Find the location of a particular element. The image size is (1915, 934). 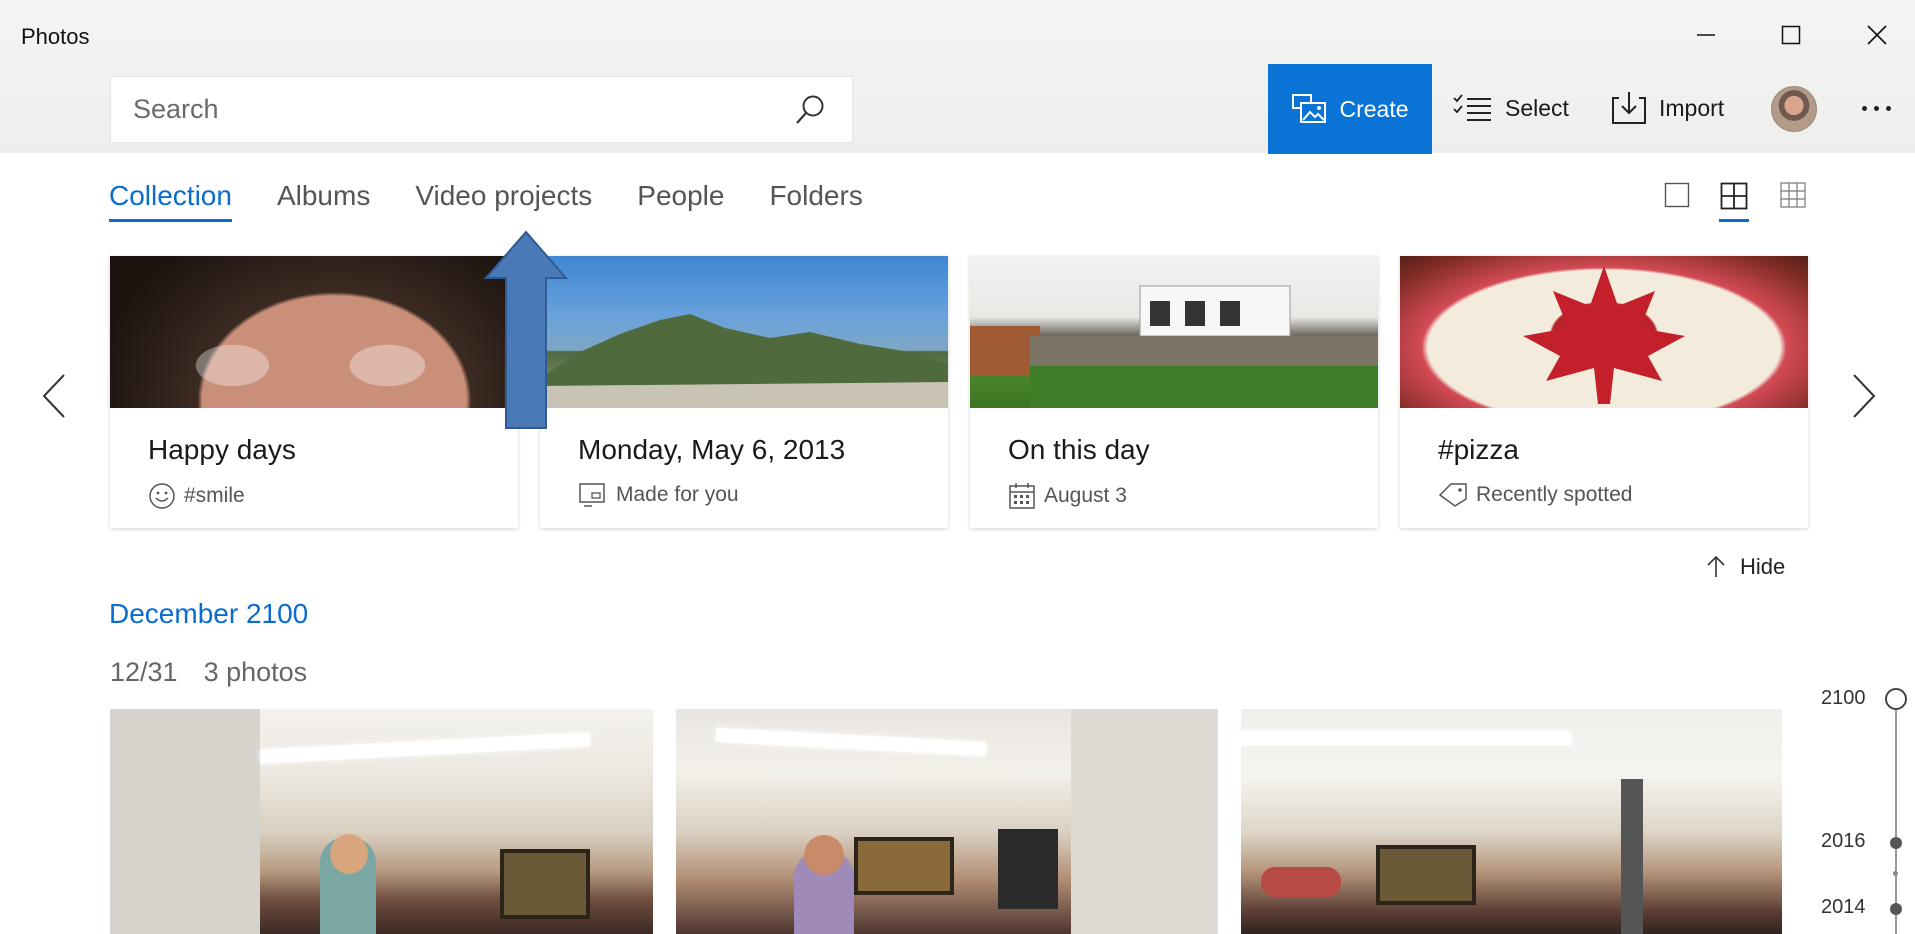

import-label: Import is located at coordinates (1692, 107).